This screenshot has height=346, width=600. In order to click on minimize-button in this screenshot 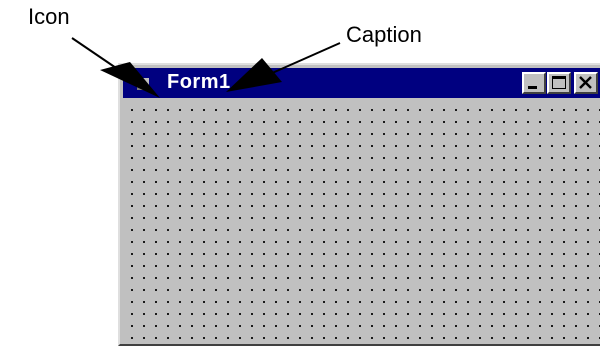, I will do `click(534, 83)`.